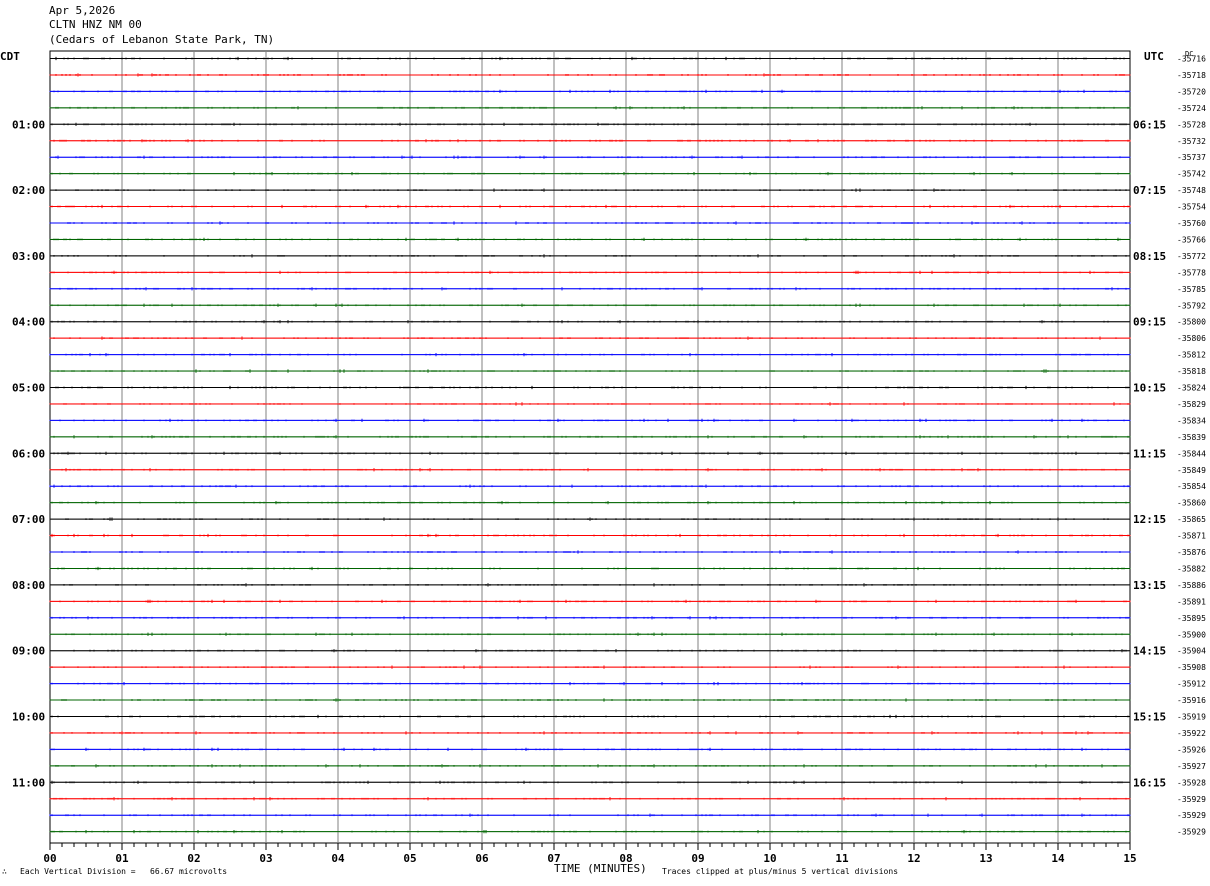 This screenshot has height=886, width=1210. What do you see at coordinates (1191, 256) in the screenshot?
I see `dc-offset-label: -35772` at bounding box center [1191, 256].